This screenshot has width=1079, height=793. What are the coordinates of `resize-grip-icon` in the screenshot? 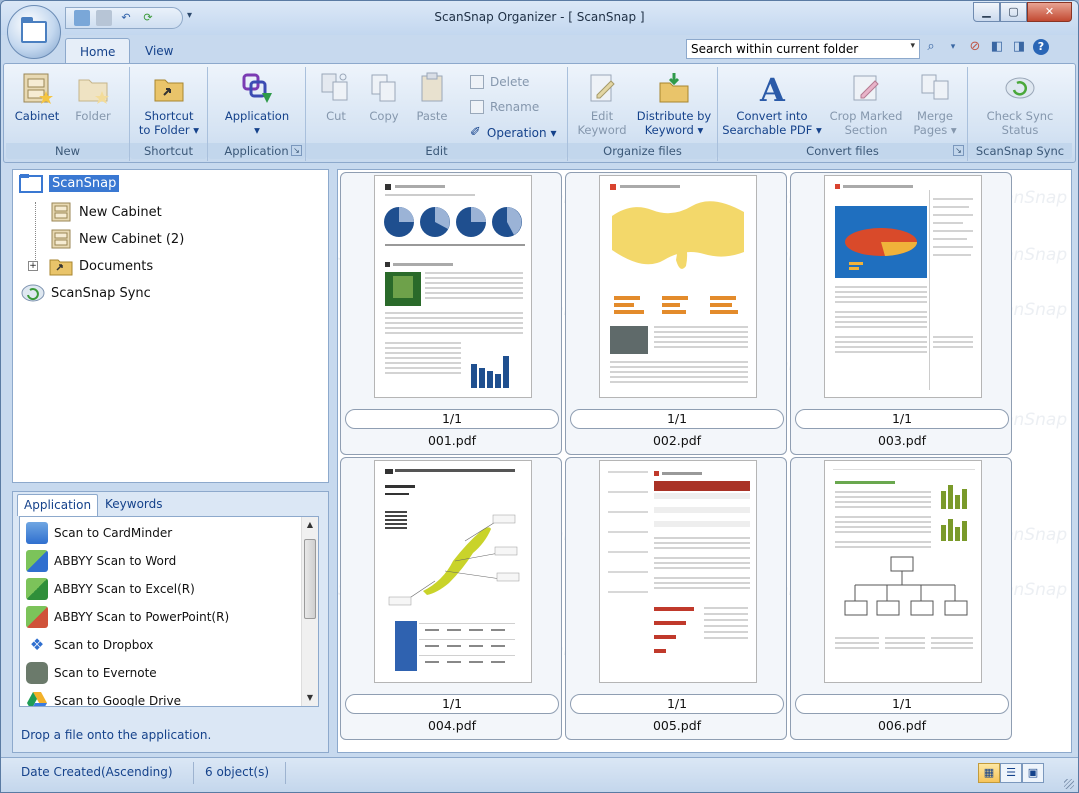 It's located at (1069, 784).